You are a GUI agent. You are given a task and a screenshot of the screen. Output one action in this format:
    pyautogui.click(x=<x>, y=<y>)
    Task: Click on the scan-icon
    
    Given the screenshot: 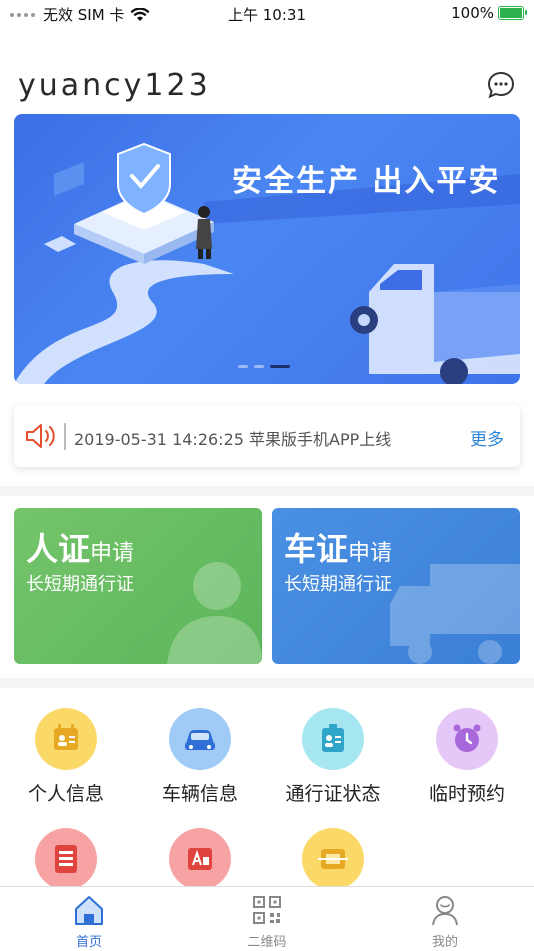 What is the action you would take?
    pyautogui.click(x=333, y=859)
    